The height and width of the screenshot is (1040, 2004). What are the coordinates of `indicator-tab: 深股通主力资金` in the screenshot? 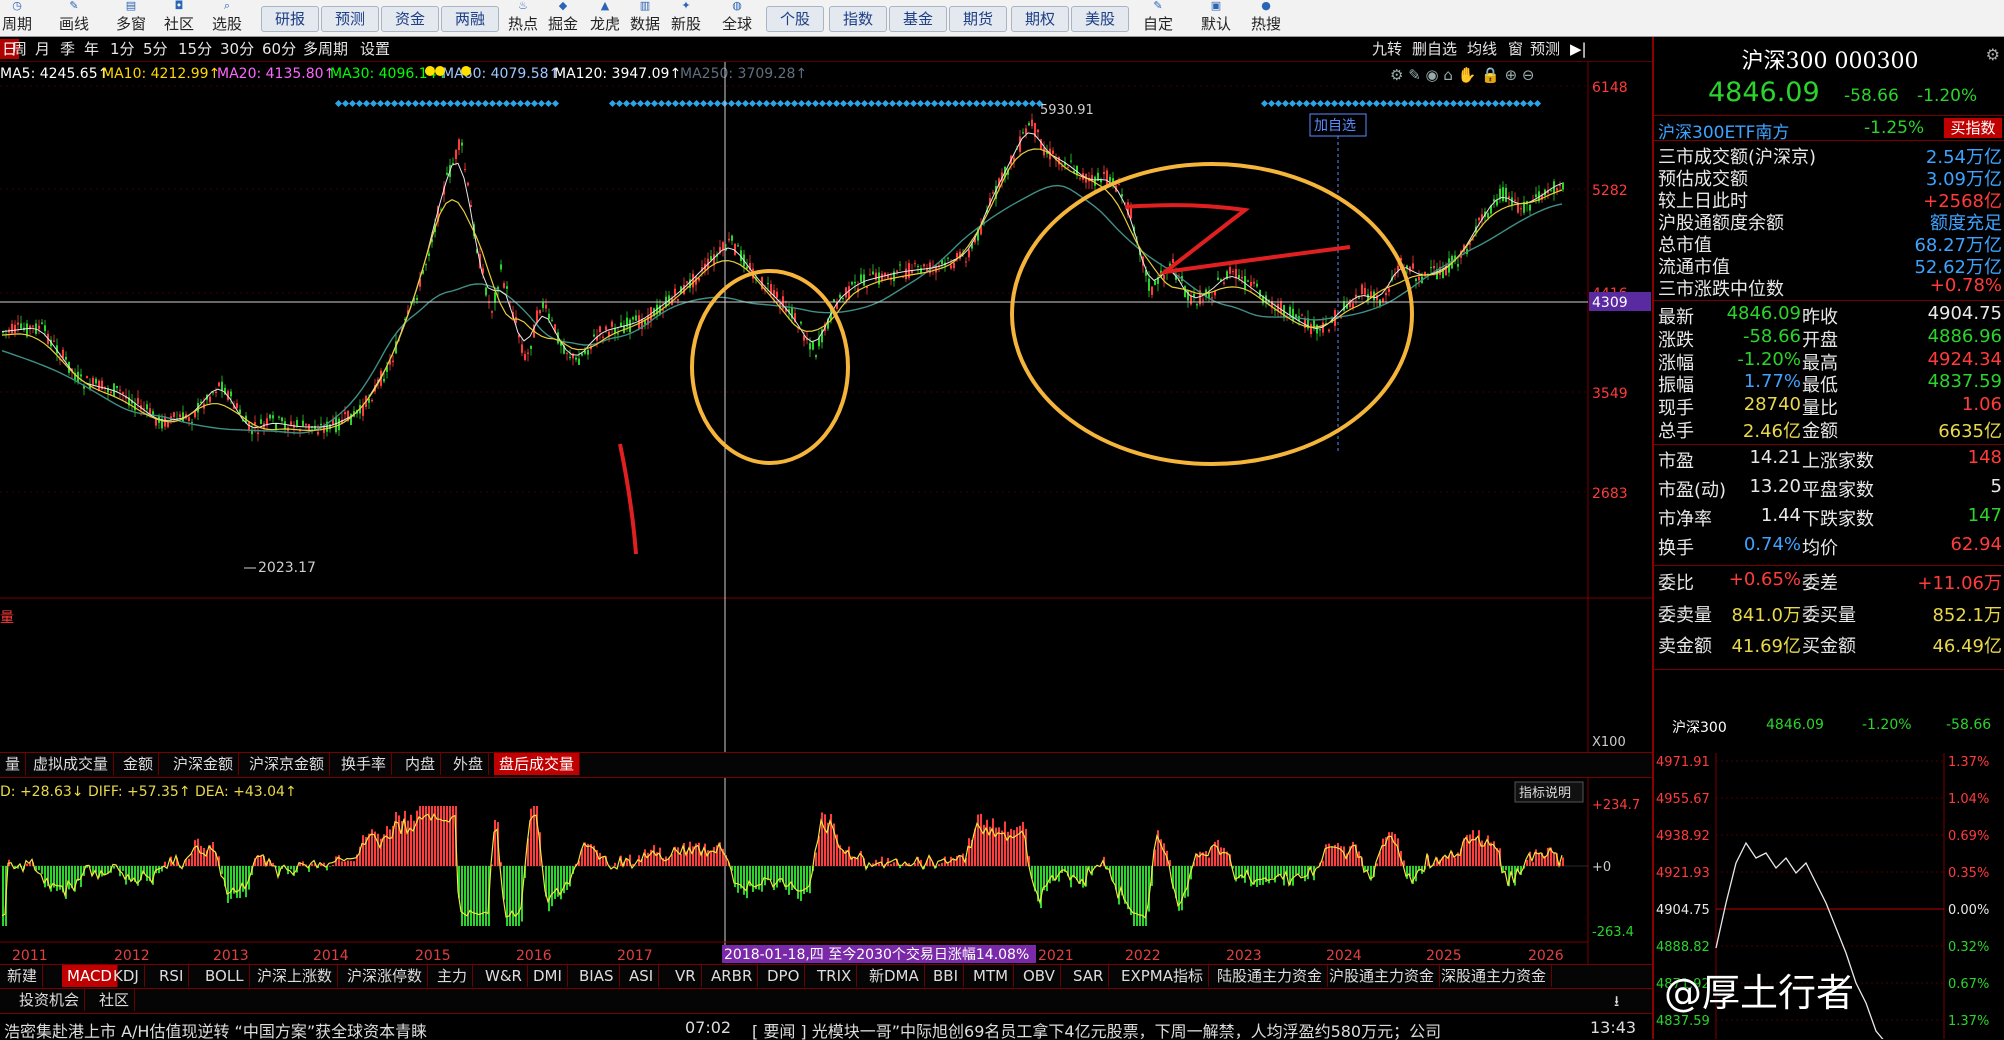 It's located at (1494, 976).